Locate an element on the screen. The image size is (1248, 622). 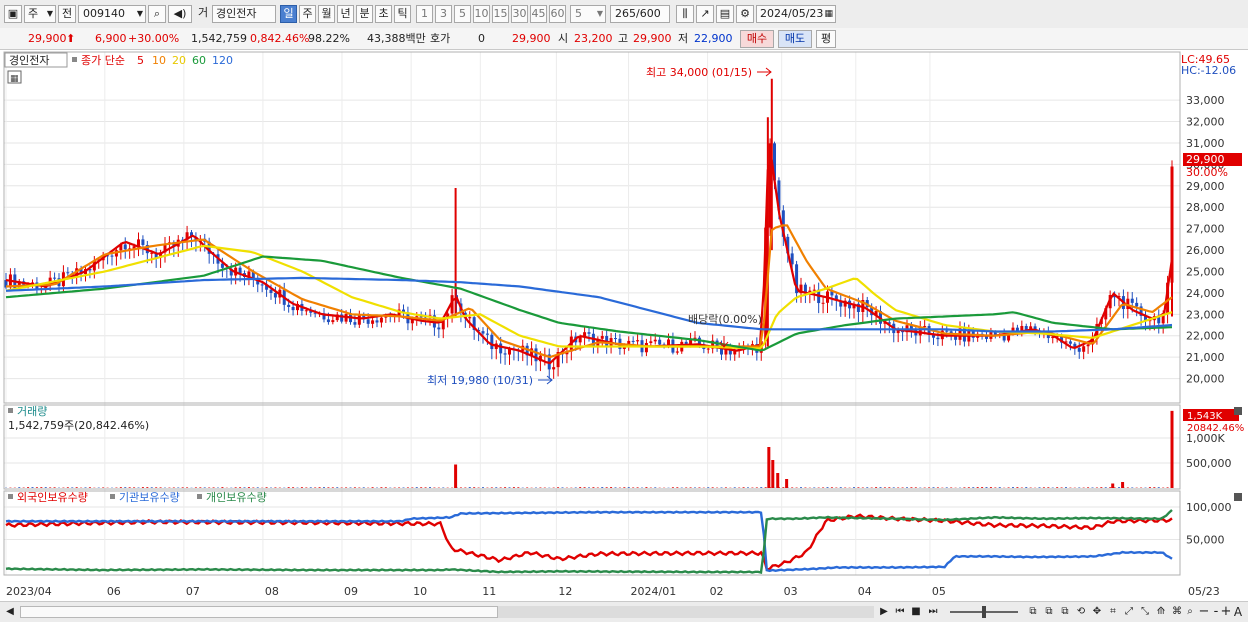
scroll-track is located at coordinates (686, 612).